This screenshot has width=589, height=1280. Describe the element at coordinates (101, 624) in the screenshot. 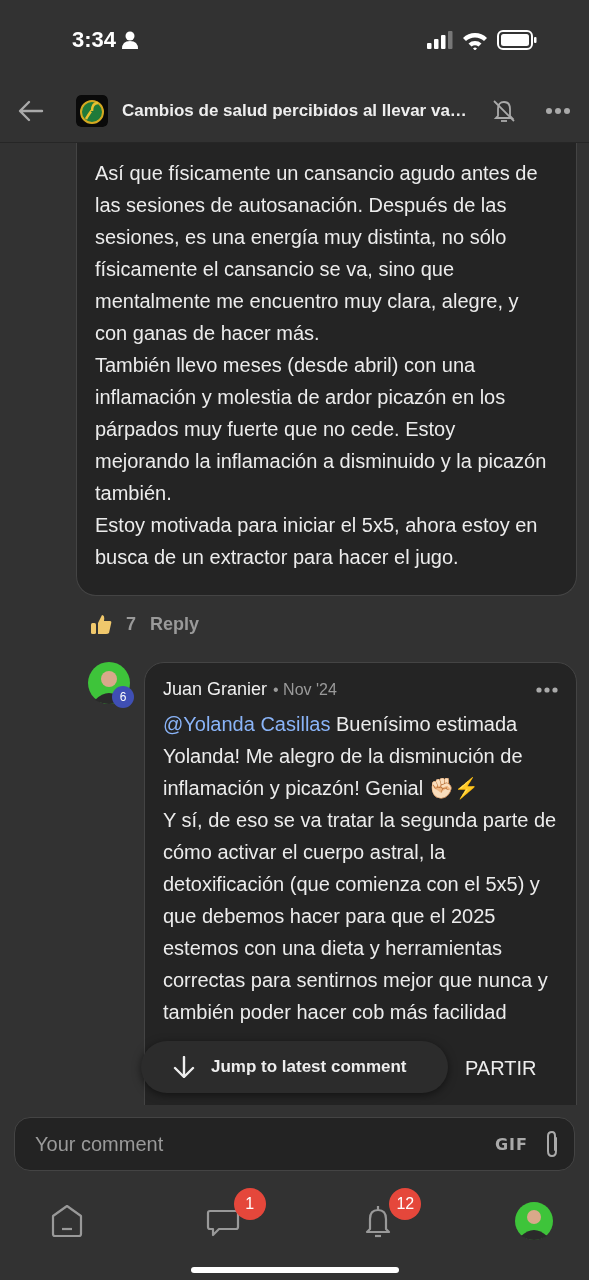

I see `thumbs-up-icon` at that location.